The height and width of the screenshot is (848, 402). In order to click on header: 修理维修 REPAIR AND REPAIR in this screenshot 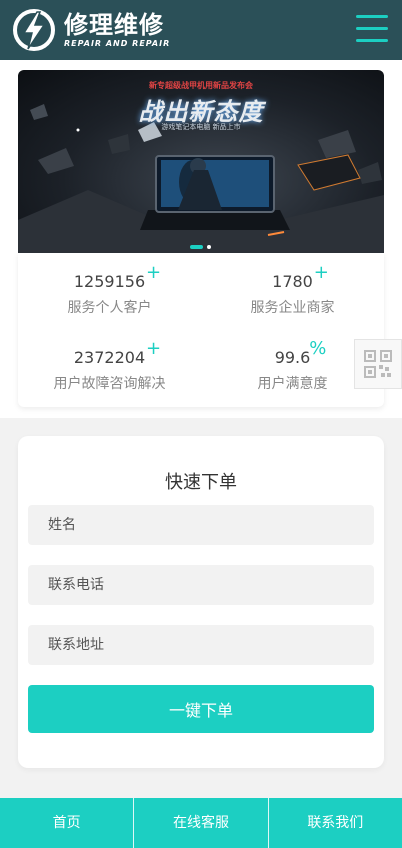, I will do `click(201, 30)`.